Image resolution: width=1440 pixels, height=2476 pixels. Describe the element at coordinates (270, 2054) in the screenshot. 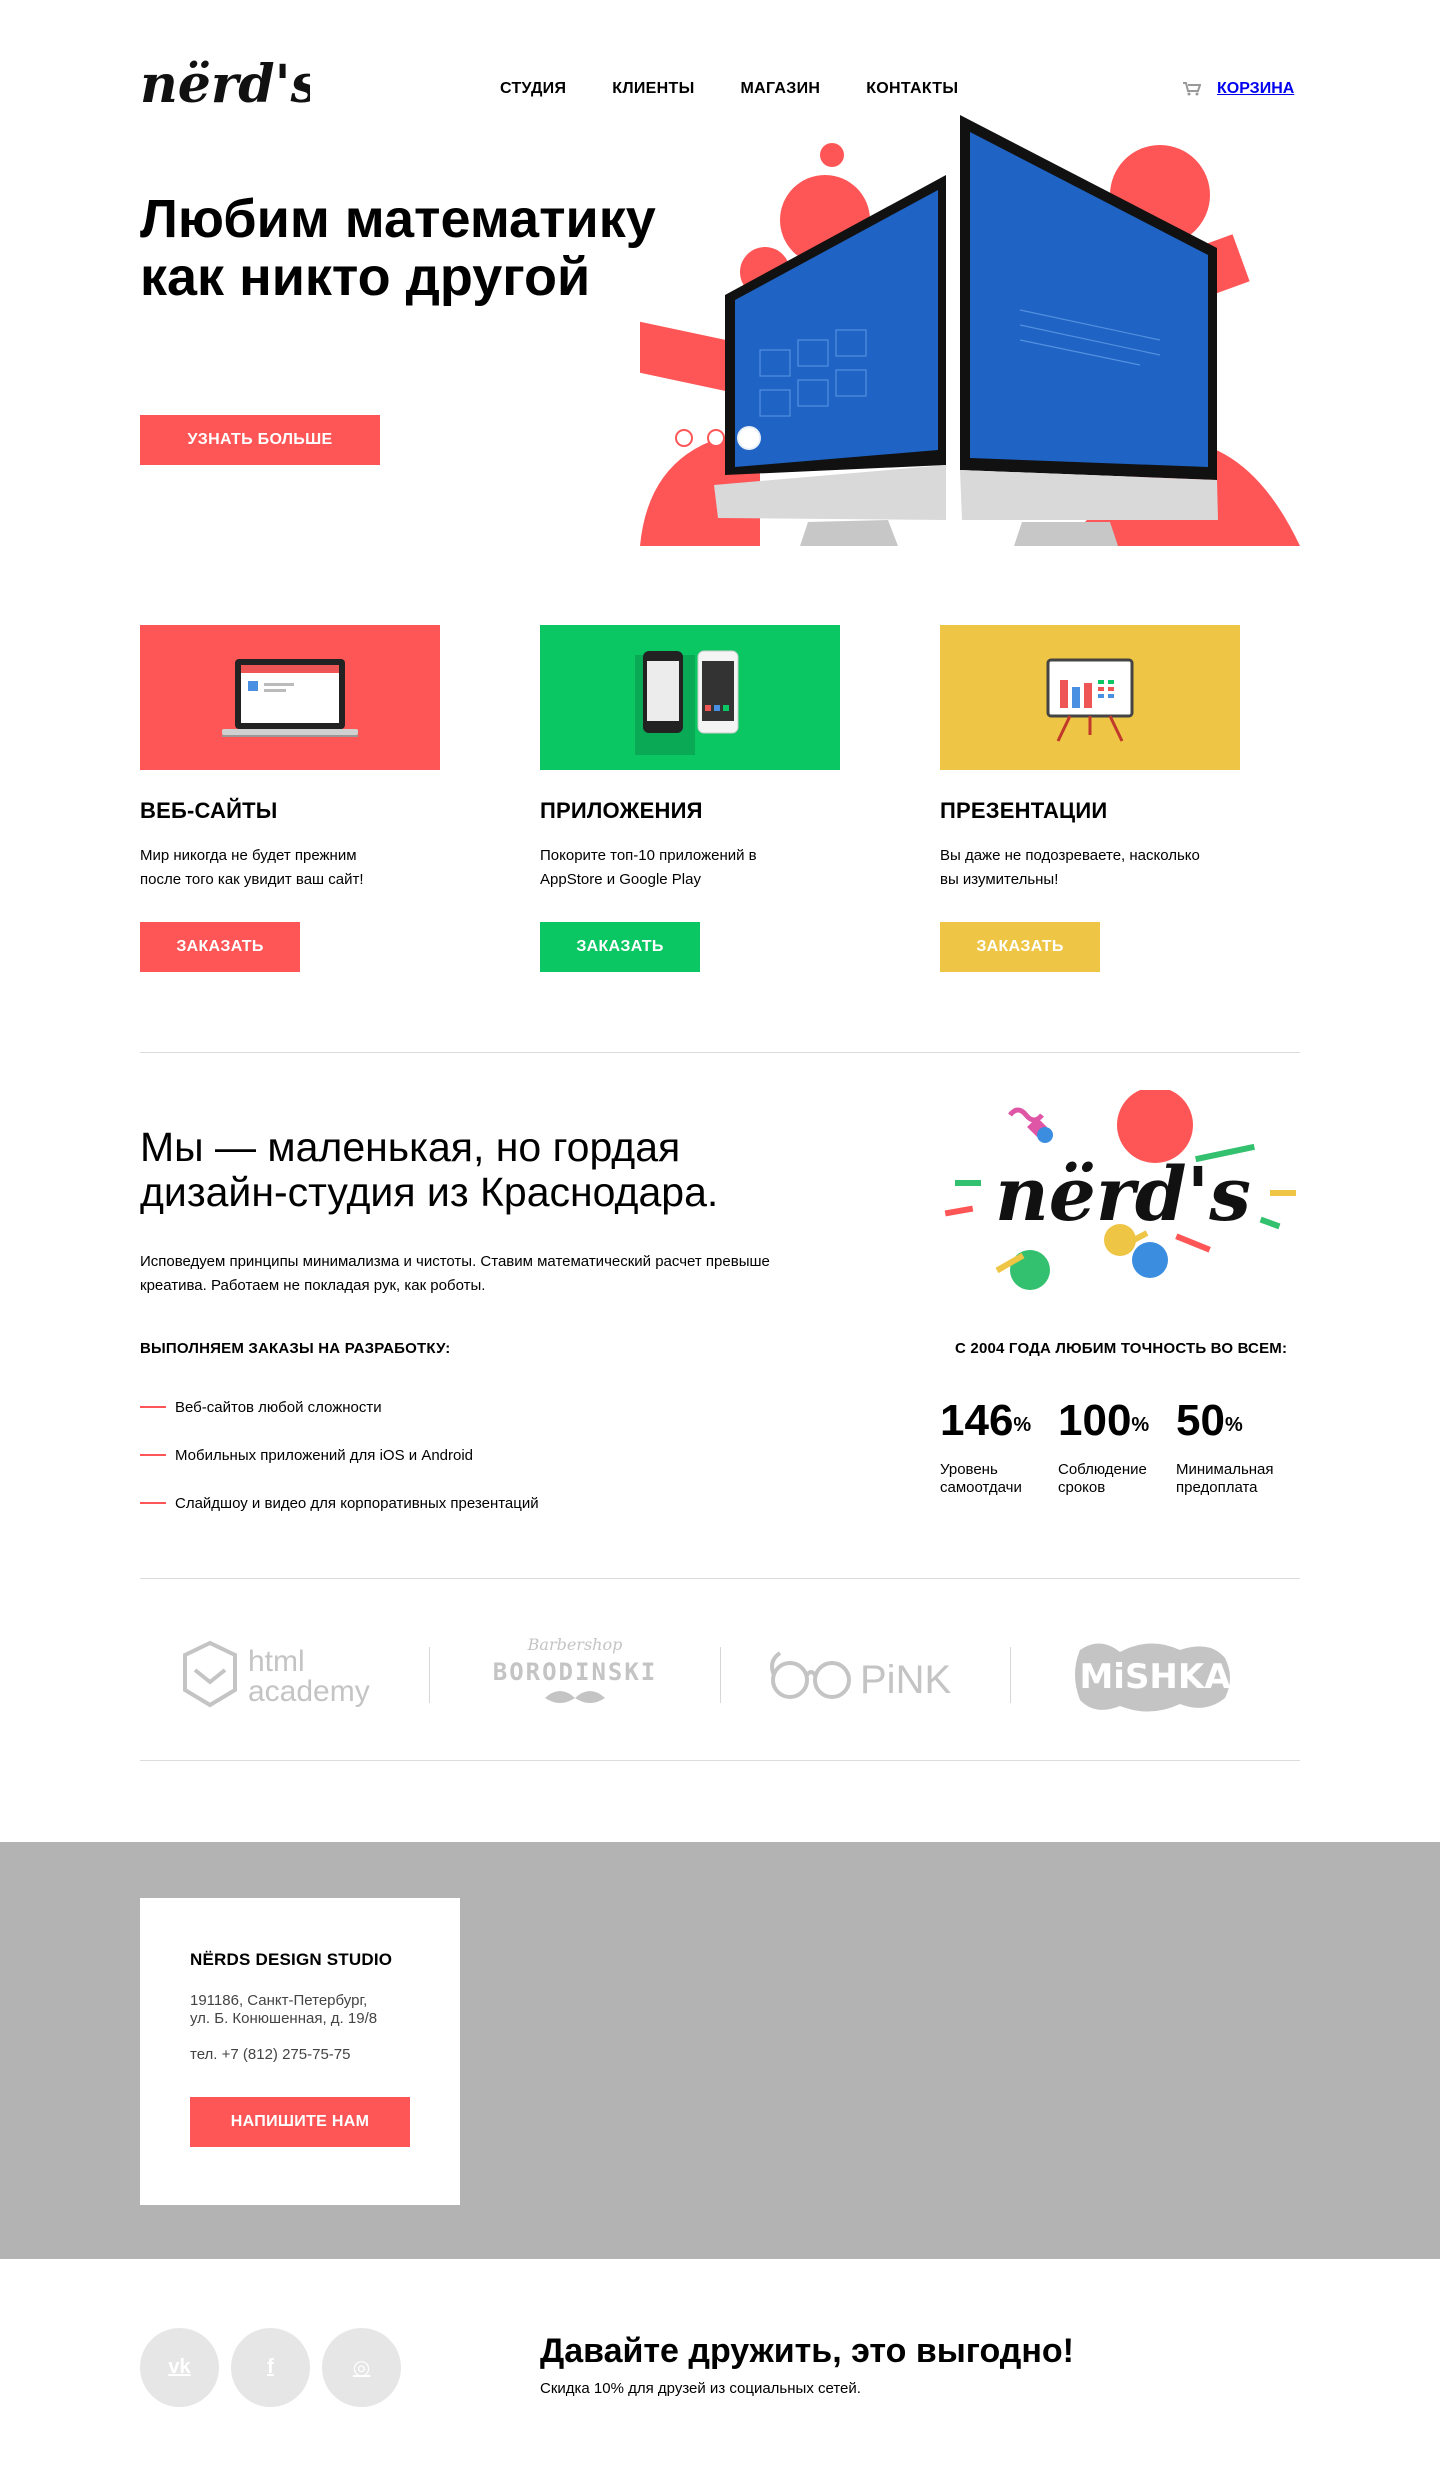

I see `studio-phone: тел. +7 (812) 275-75-75` at that location.